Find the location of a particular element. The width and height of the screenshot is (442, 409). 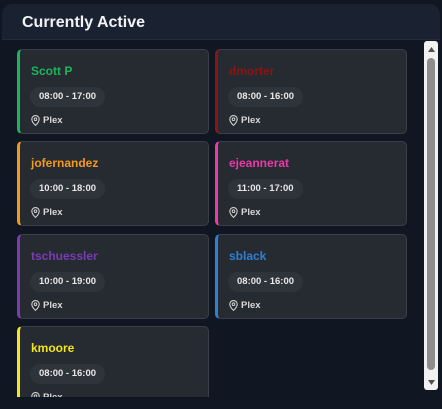

user-card: tschuessler 10:00 - 19:00 Plex is located at coordinates (113, 276).